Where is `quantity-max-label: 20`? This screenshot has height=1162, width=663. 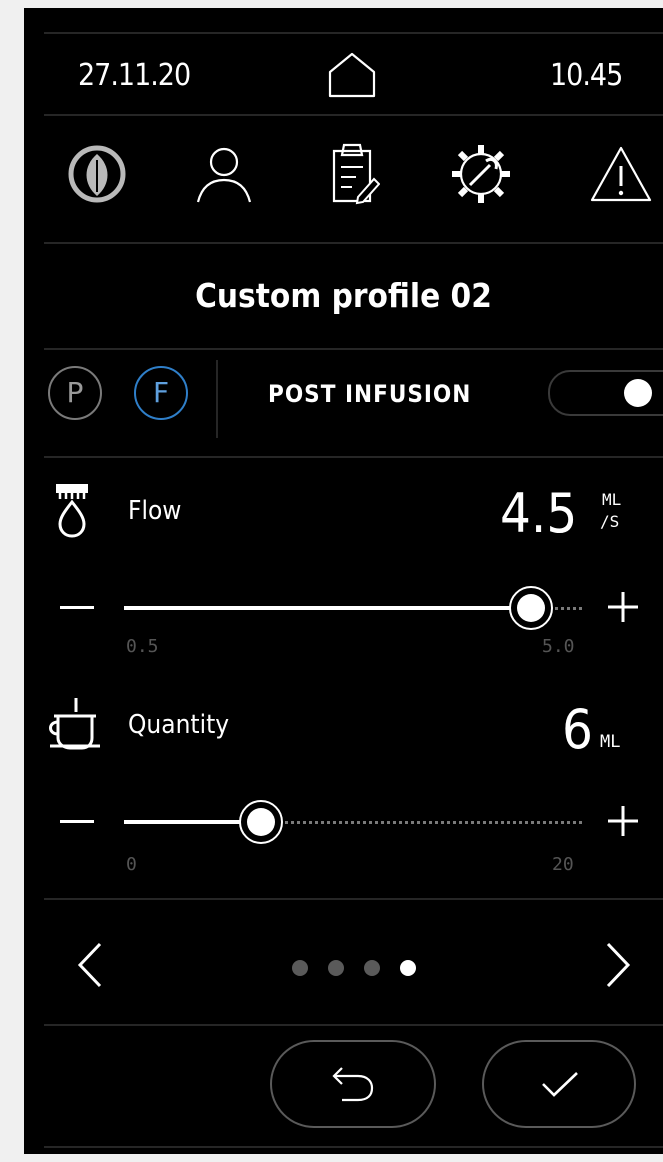 quantity-max-label: 20 is located at coordinates (563, 864).